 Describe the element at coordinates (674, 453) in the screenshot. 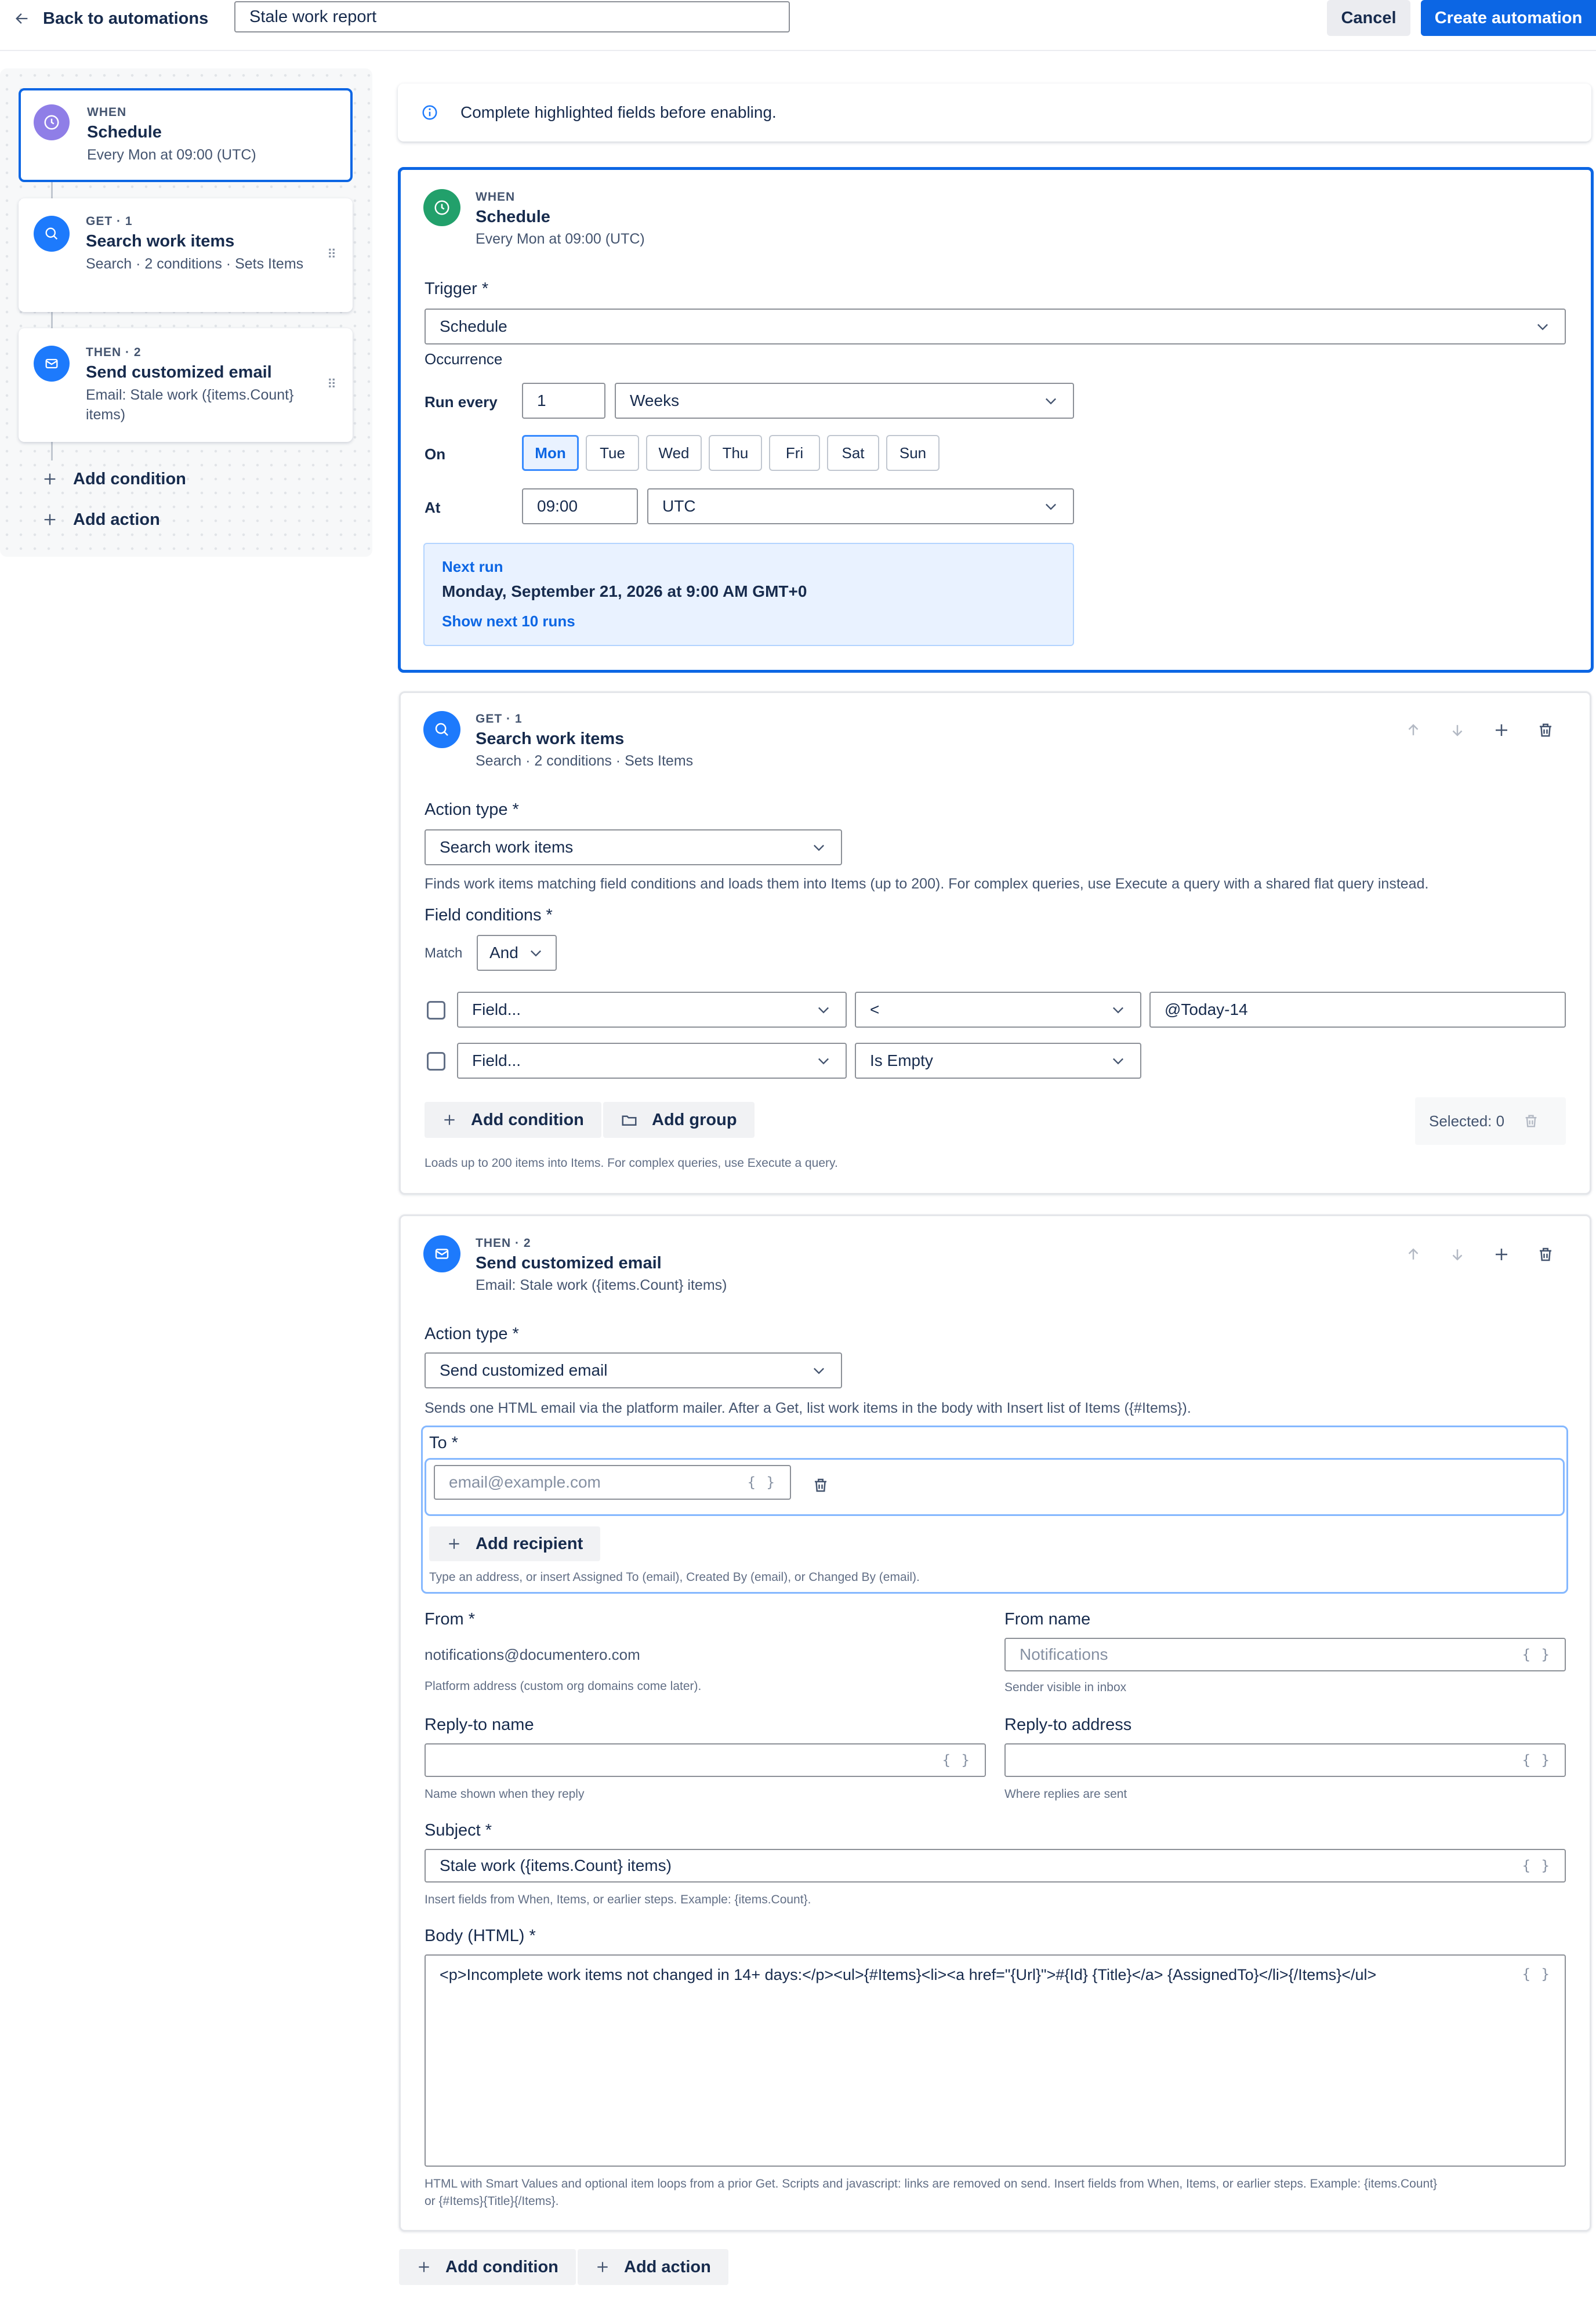

I see `day-wed: Wed` at that location.